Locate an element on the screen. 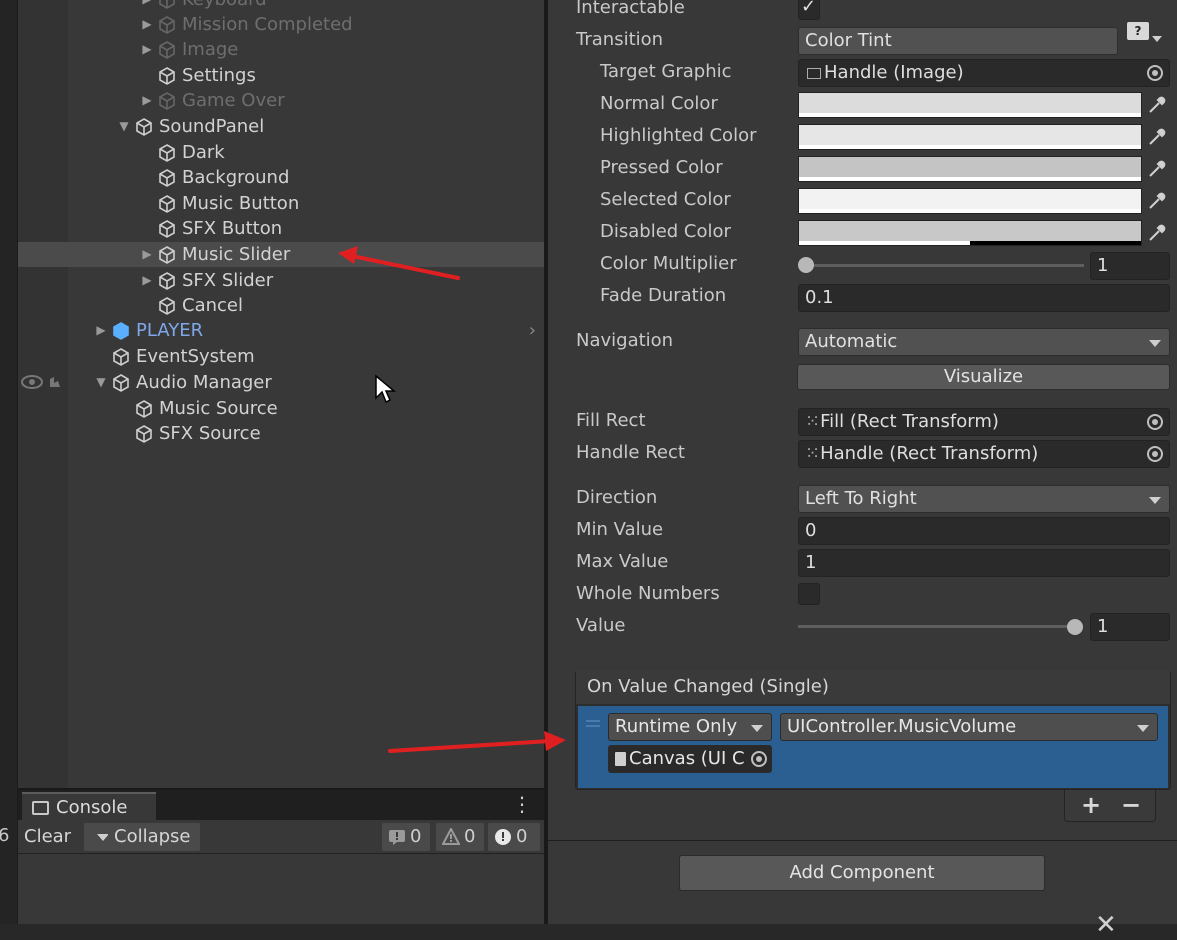 The image size is (1177, 940). transition-label: Transition is located at coordinates (620, 39).